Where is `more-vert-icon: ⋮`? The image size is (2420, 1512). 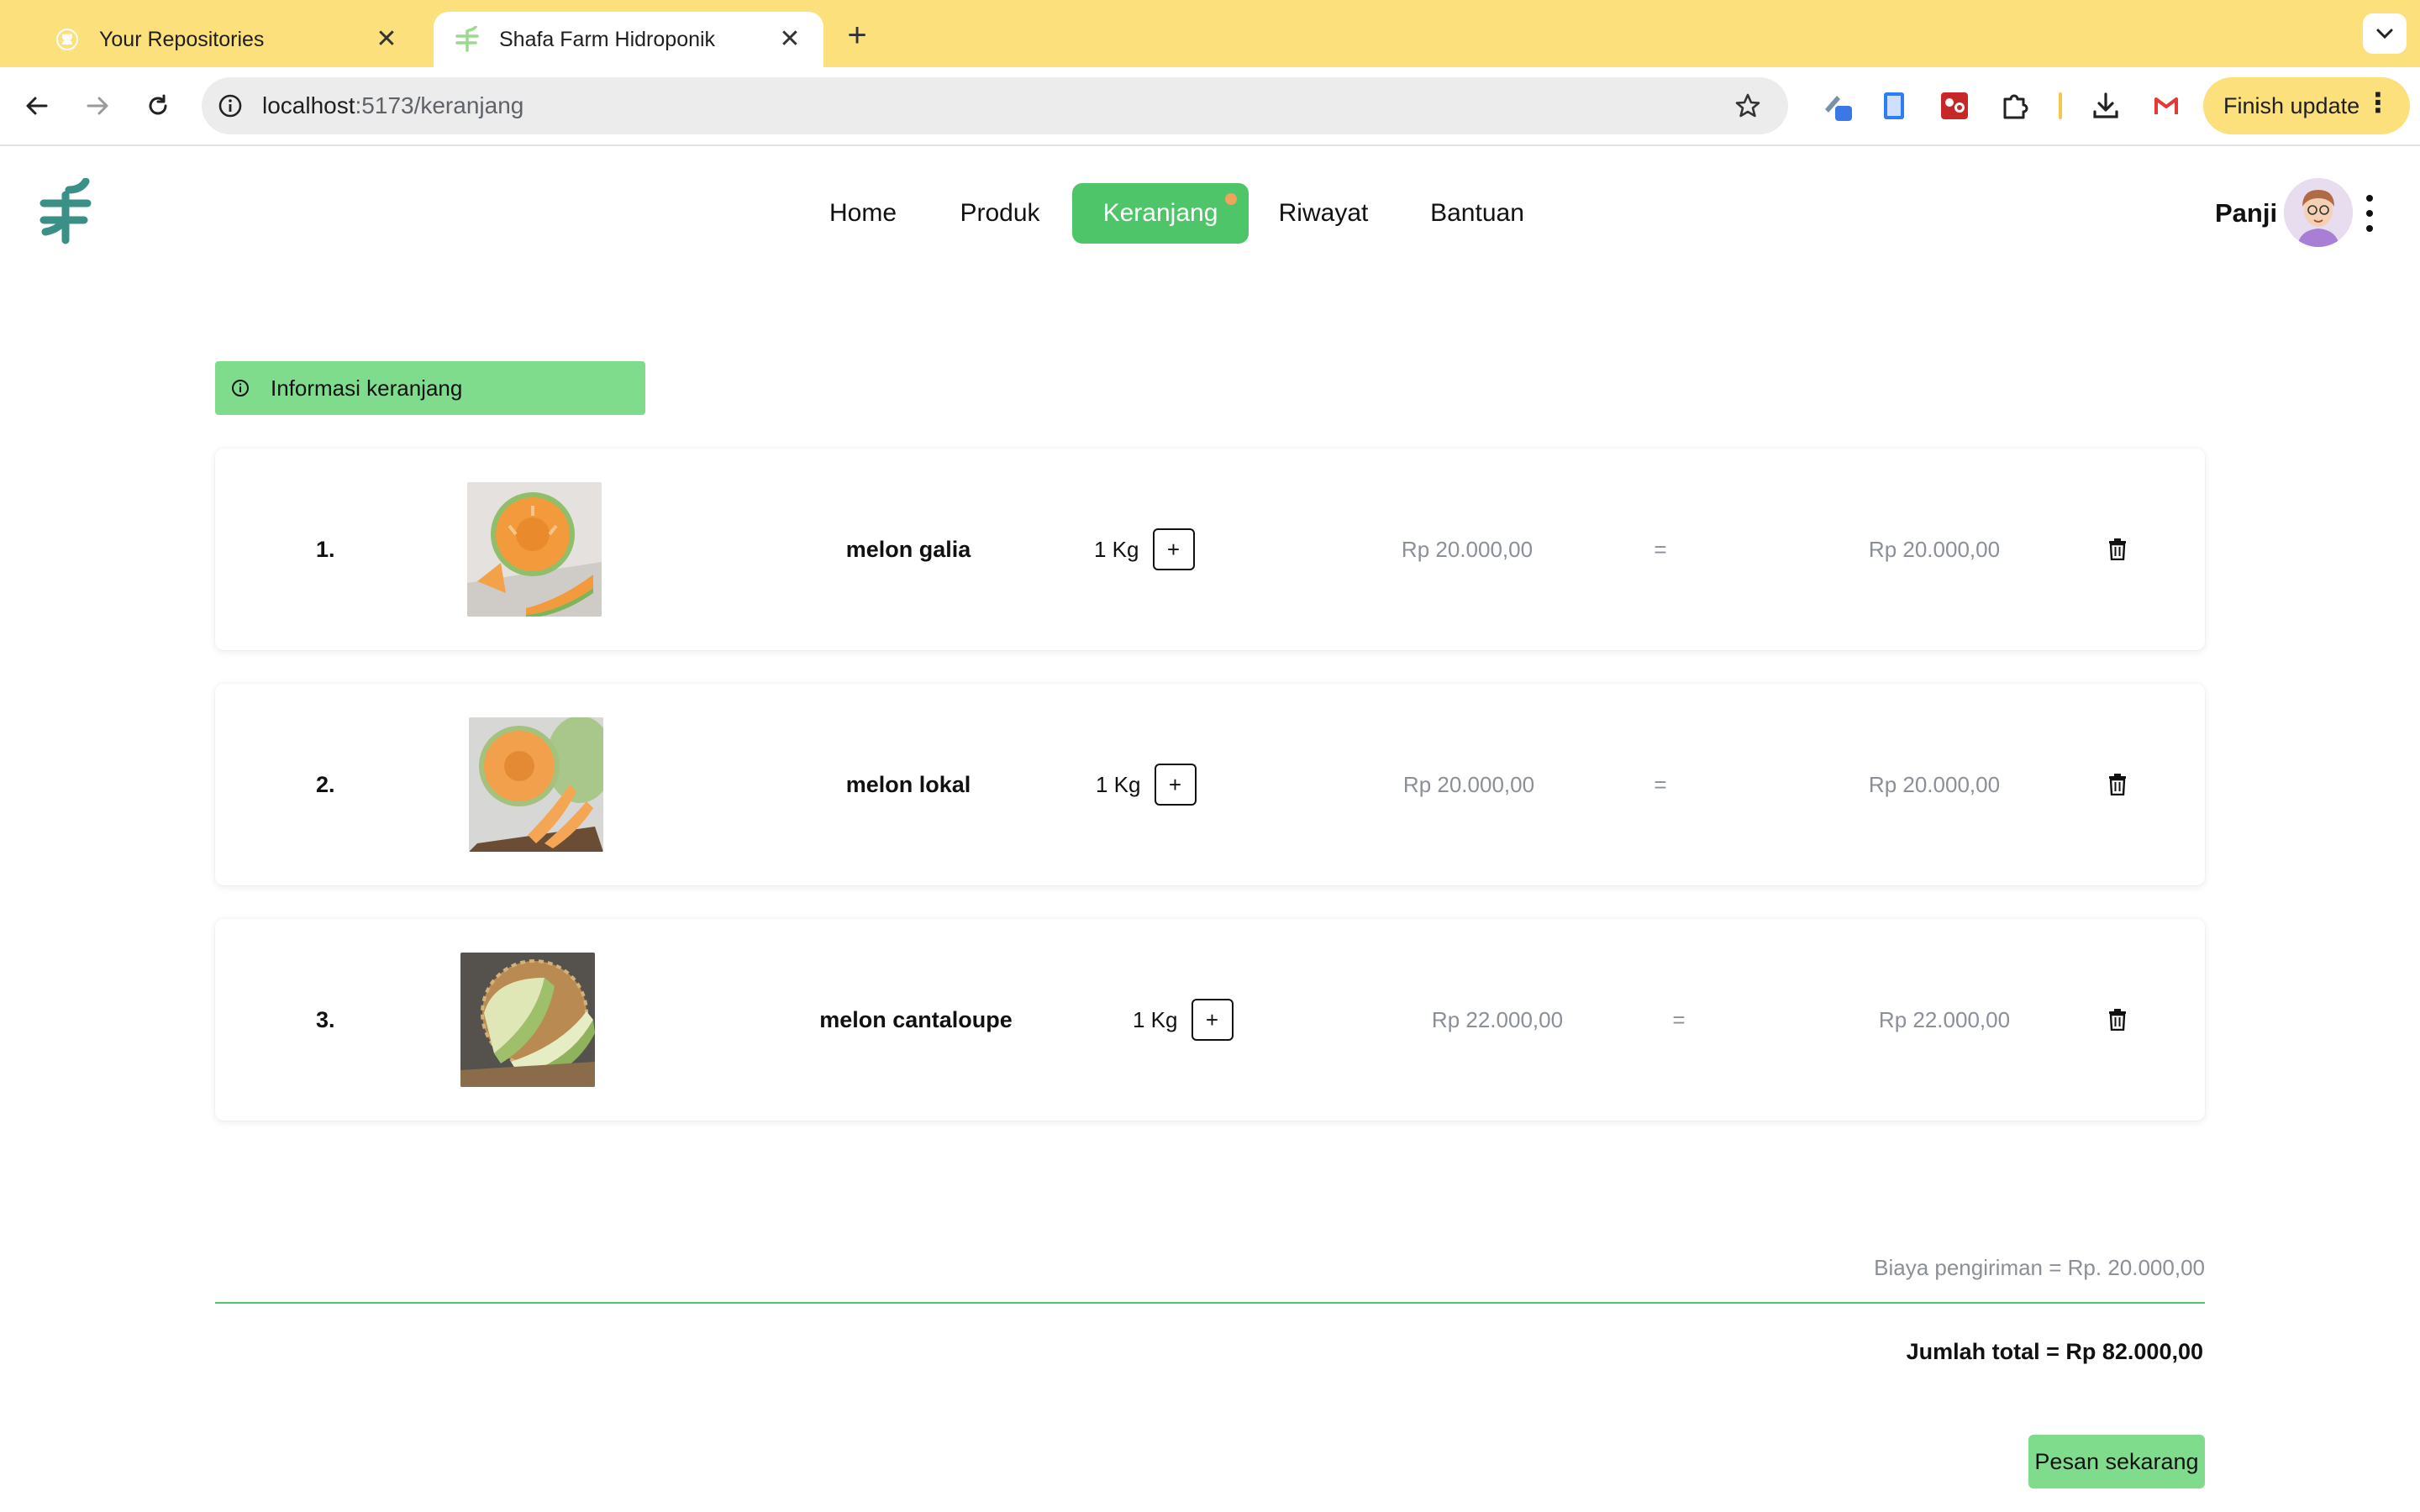
more-vert-icon: ⋮ is located at coordinates (2378, 102).